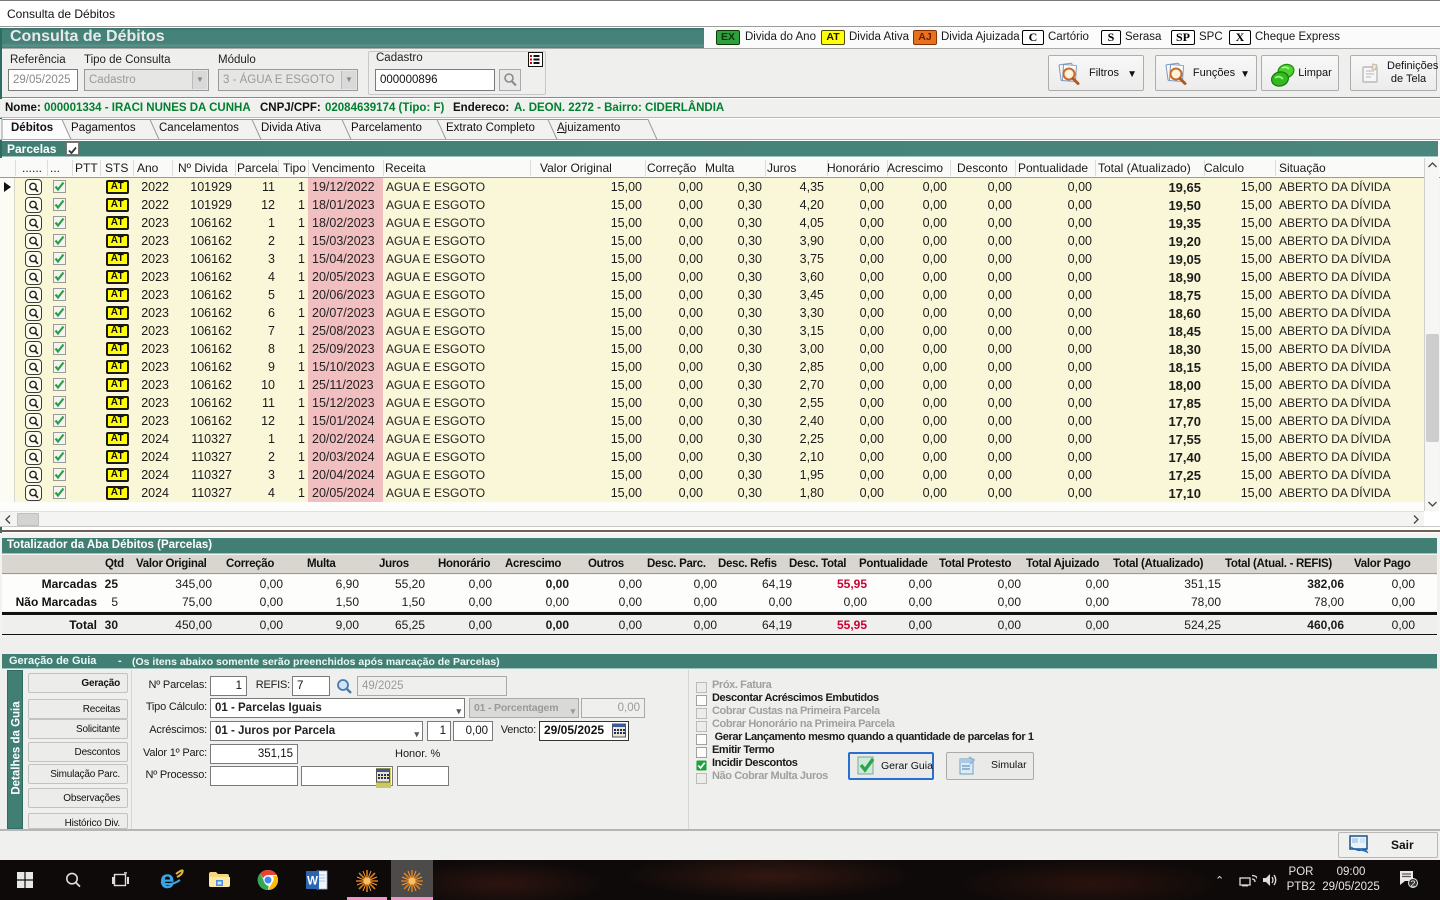 Image resolution: width=1440 pixels, height=900 pixels. I want to click on svg-text: W, so click(312, 882).